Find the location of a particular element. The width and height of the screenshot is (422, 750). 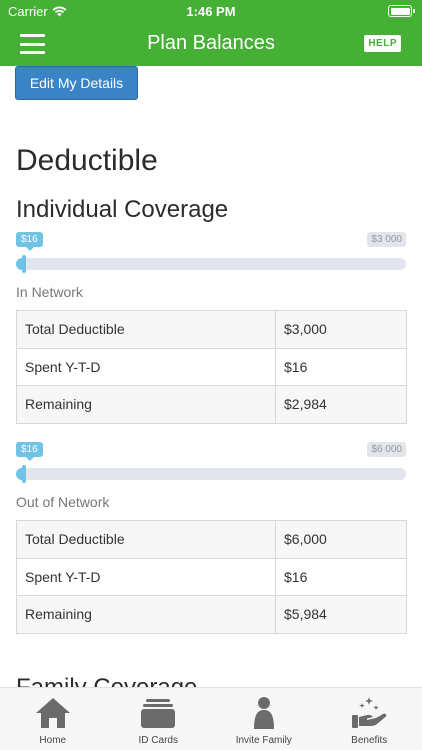

individual-coverage-heading: Individual Coverage is located at coordinates (122, 209).